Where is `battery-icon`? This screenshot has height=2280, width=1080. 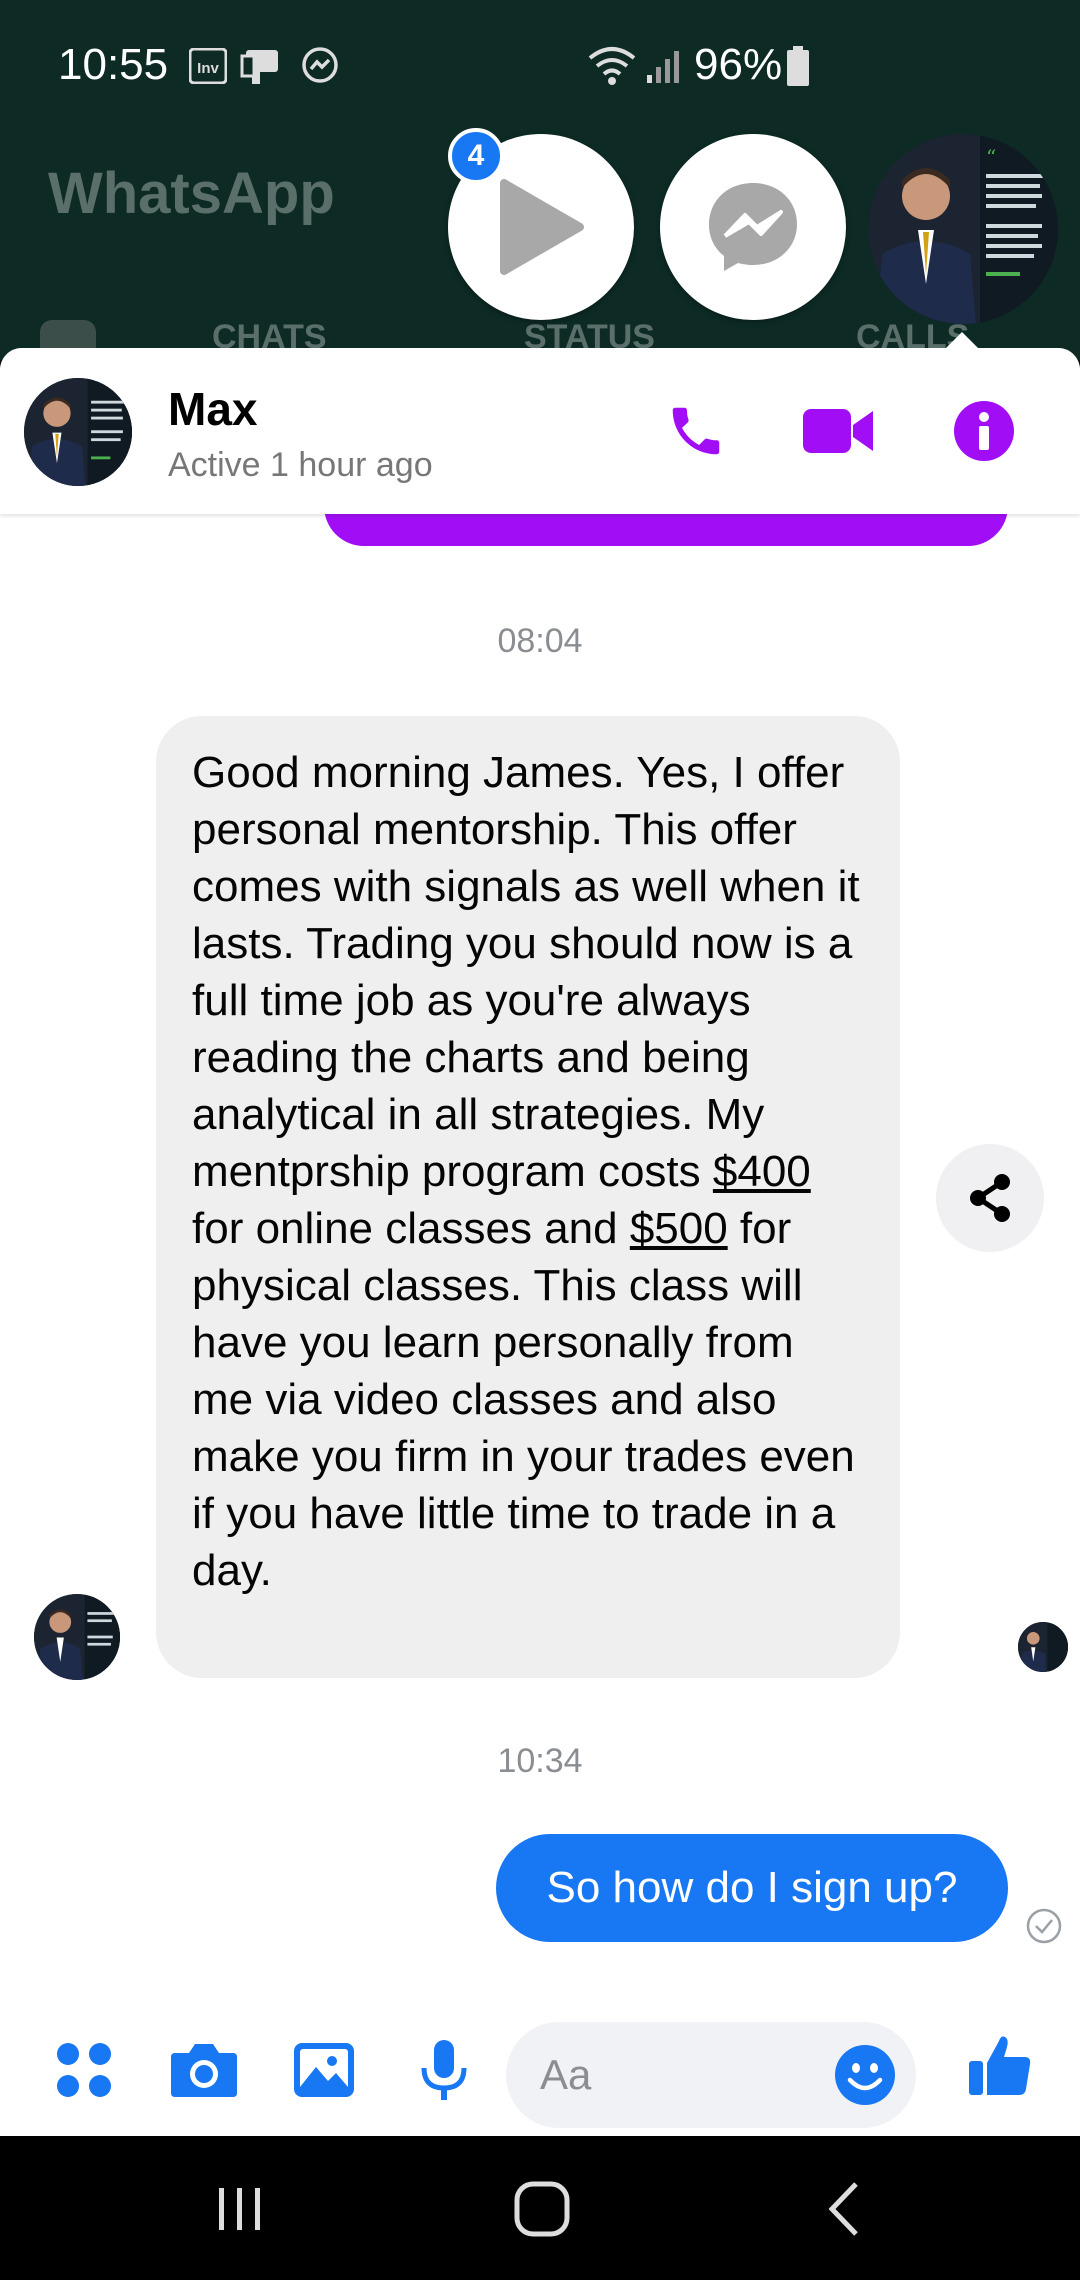
battery-icon is located at coordinates (798, 66).